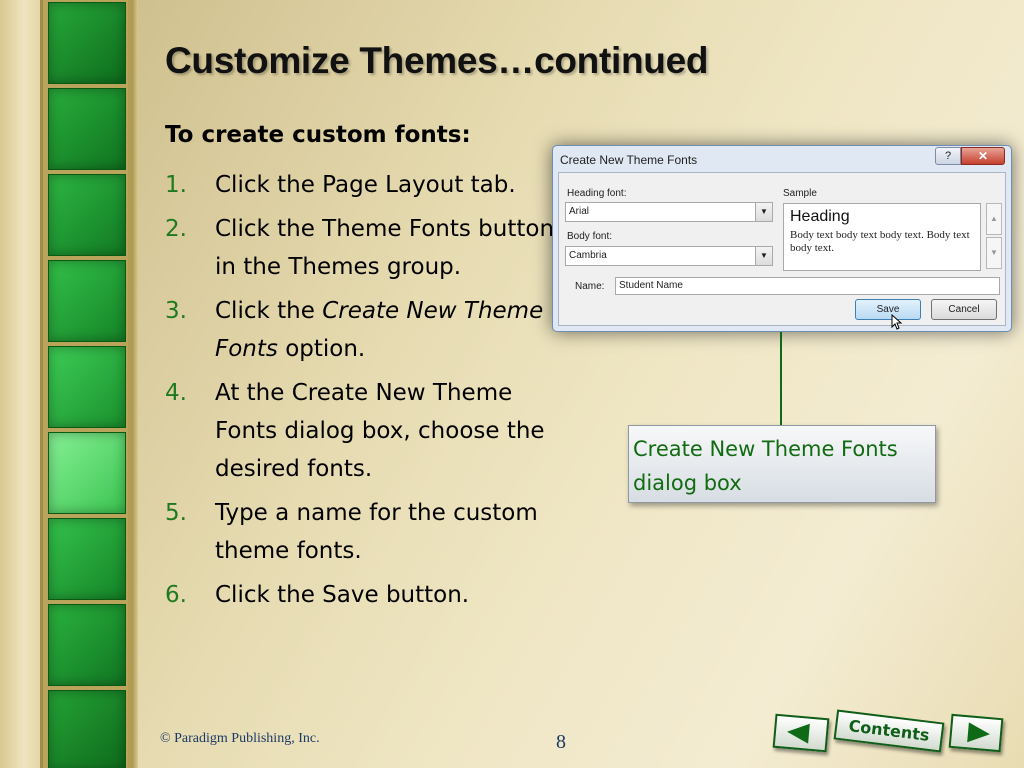  I want to click on next-slide-button, so click(976, 733).